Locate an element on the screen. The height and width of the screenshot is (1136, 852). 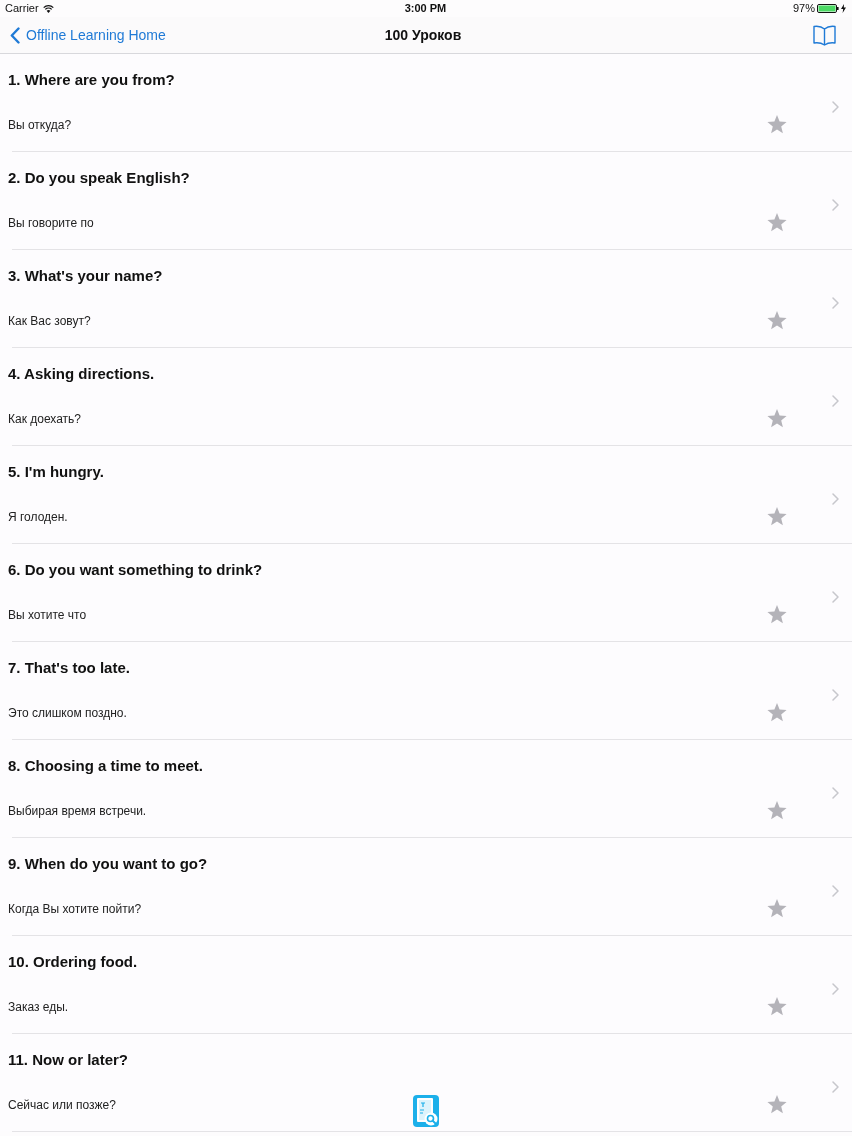
lesson-translation: Это слишком поздно. is located at coordinates (67, 713).